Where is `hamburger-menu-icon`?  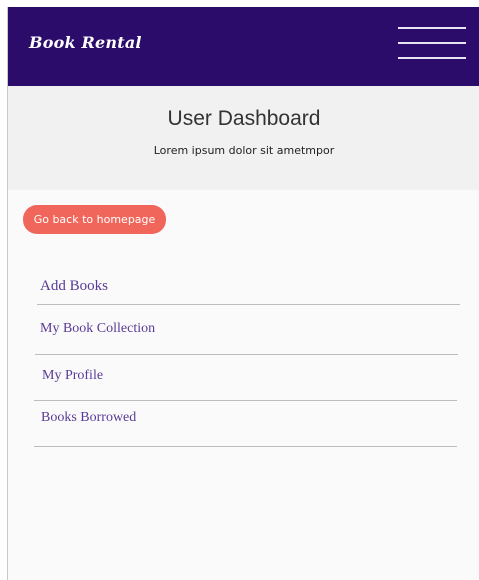
hamburger-menu-icon is located at coordinates (433, 45).